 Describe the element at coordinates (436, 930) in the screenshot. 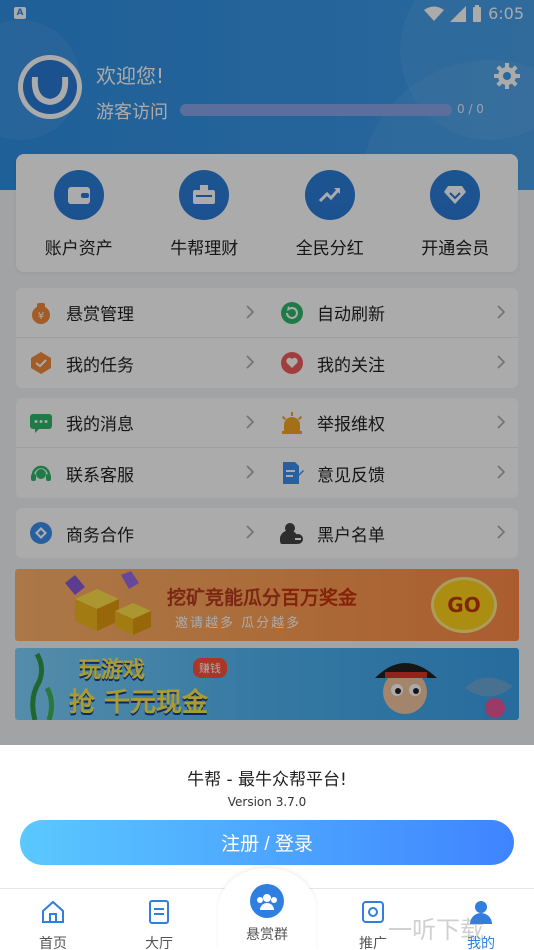

I see `watermark: 一听下载` at that location.